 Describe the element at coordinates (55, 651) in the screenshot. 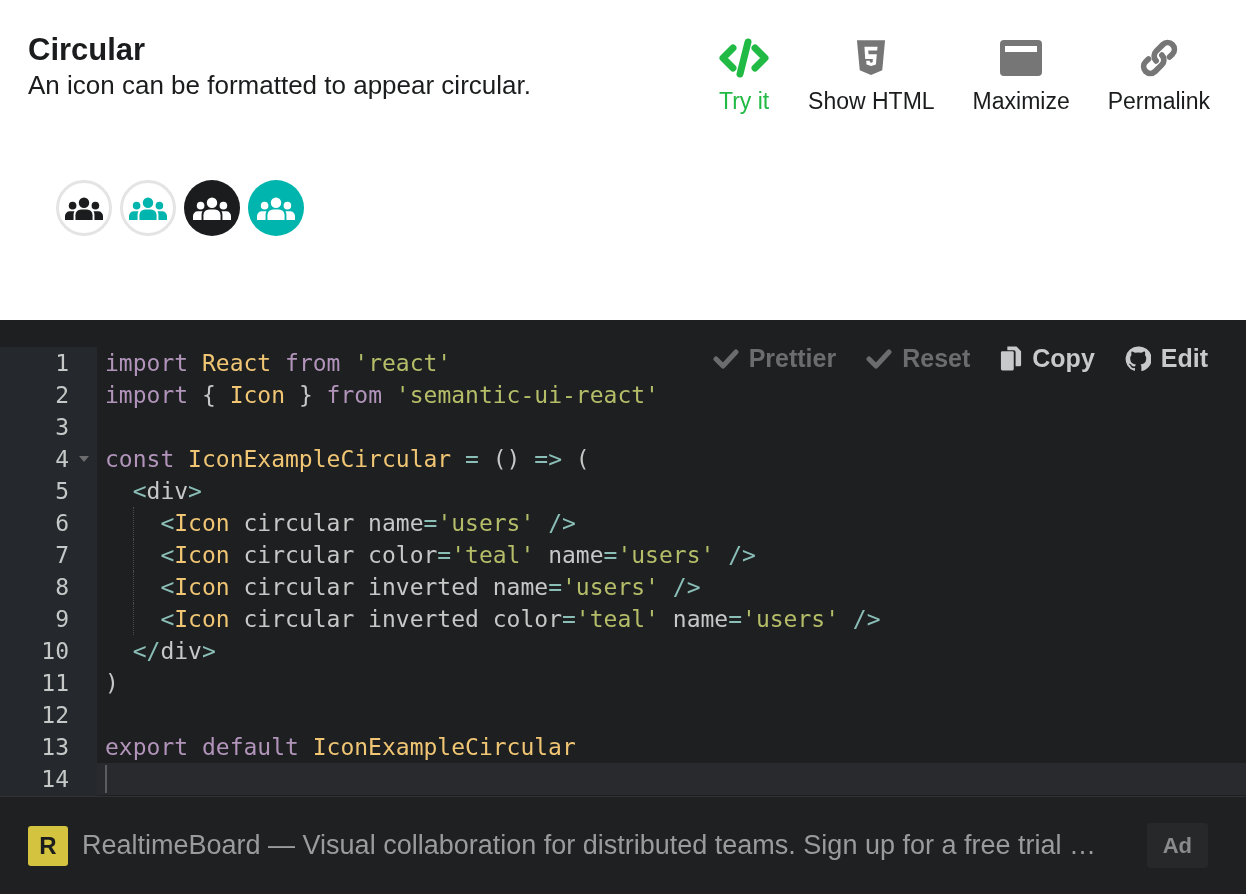

I see `line-number: 10` at that location.